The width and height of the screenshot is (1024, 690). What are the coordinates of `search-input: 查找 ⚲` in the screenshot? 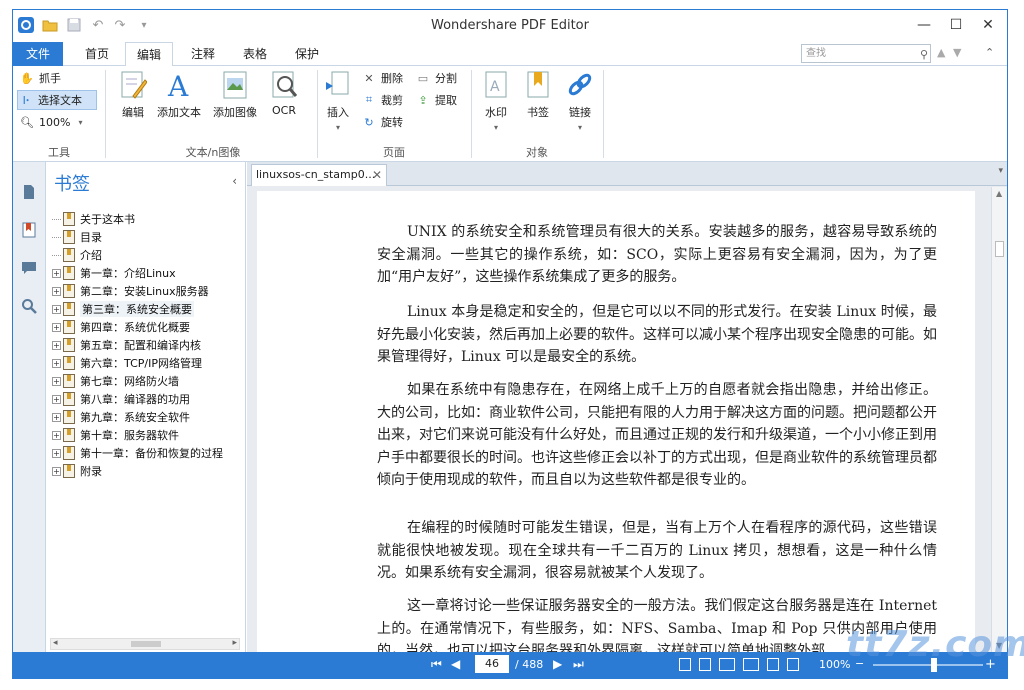 It's located at (866, 53).